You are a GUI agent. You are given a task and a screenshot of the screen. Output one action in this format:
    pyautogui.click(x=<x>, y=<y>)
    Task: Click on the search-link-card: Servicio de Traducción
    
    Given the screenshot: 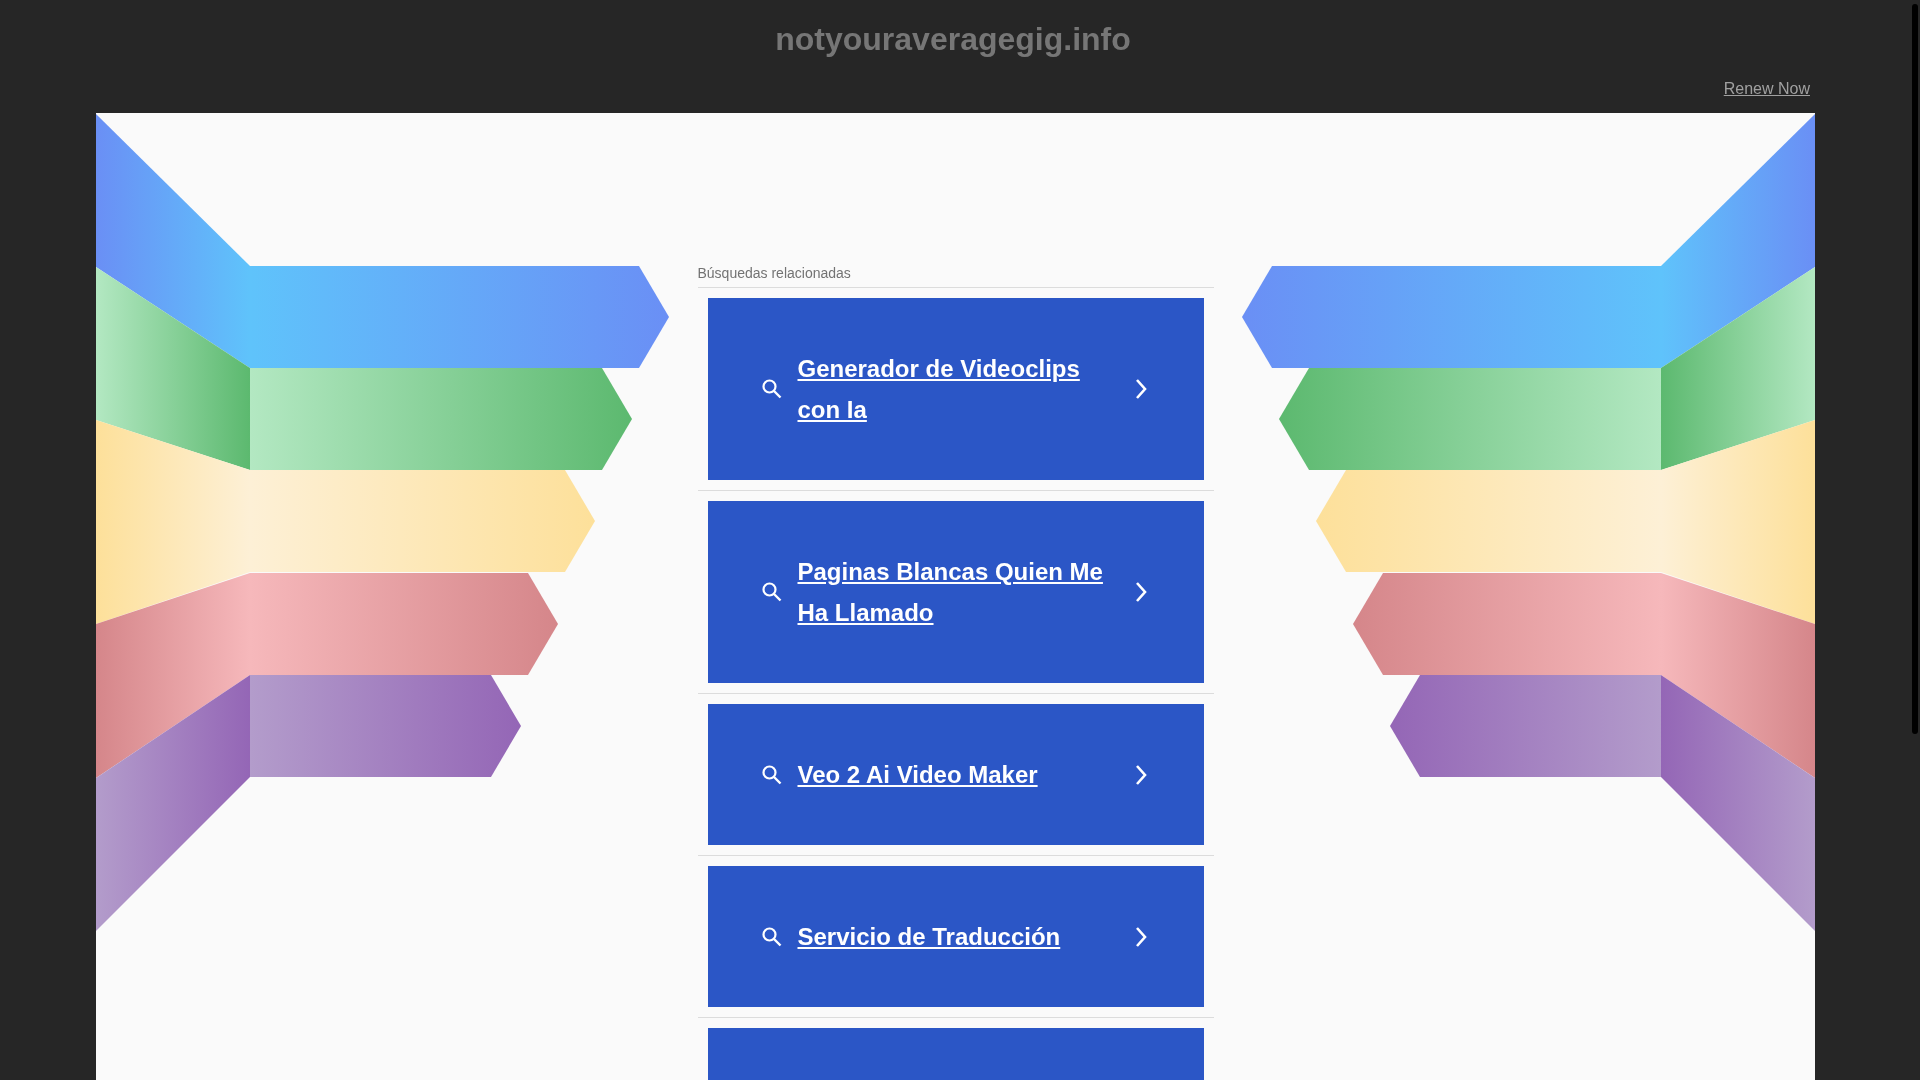 What is the action you would take?
    pyautogui.click(x=955, y=936)
    